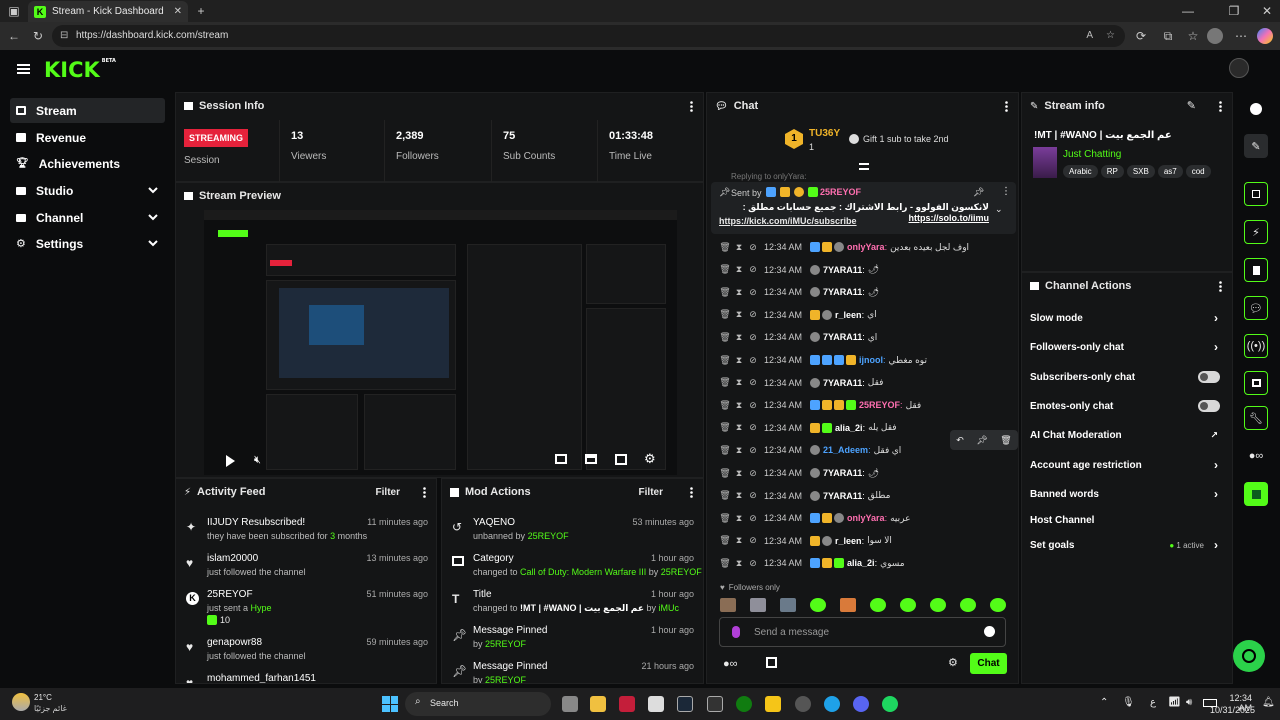  I want to click on chat-message: 🗑︎ ⧗ ⊘ 12:34 AM onlyYara: عربيه, so click(868, 518).